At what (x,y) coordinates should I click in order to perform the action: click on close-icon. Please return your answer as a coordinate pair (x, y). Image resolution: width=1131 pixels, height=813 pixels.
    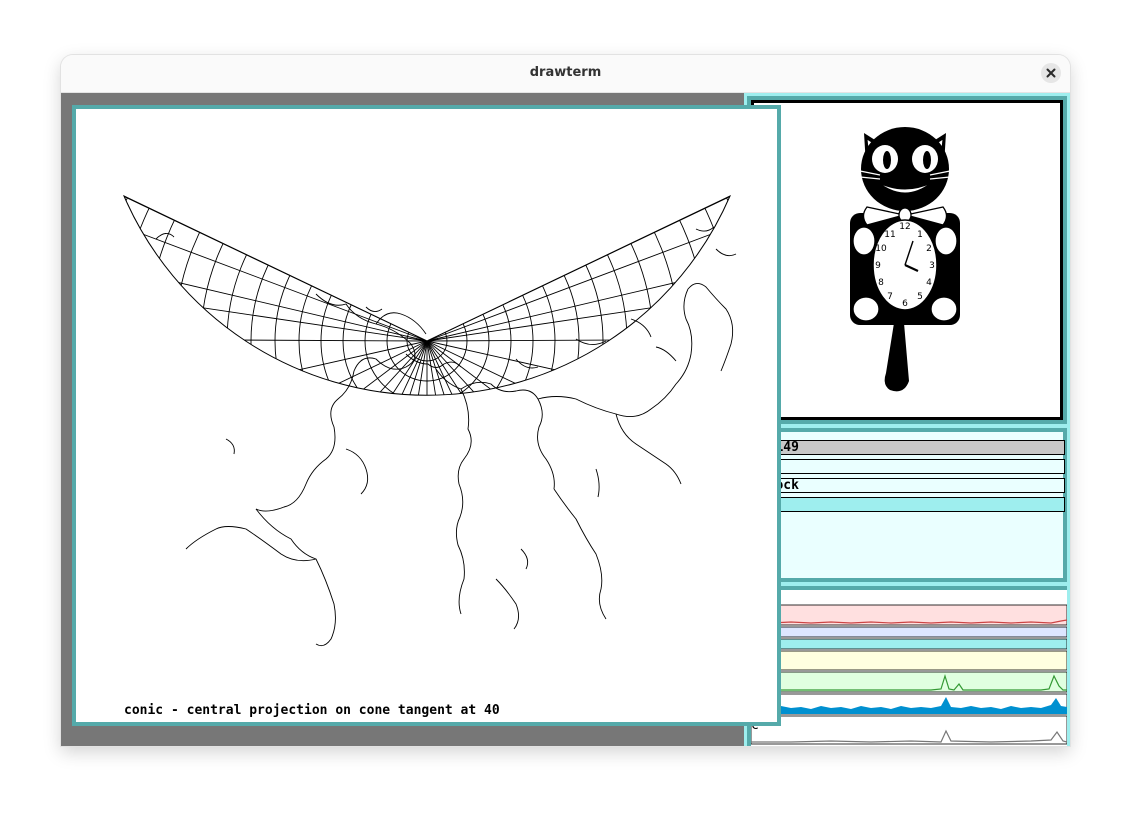
    Looking at the image, I should click on (1051, 73).